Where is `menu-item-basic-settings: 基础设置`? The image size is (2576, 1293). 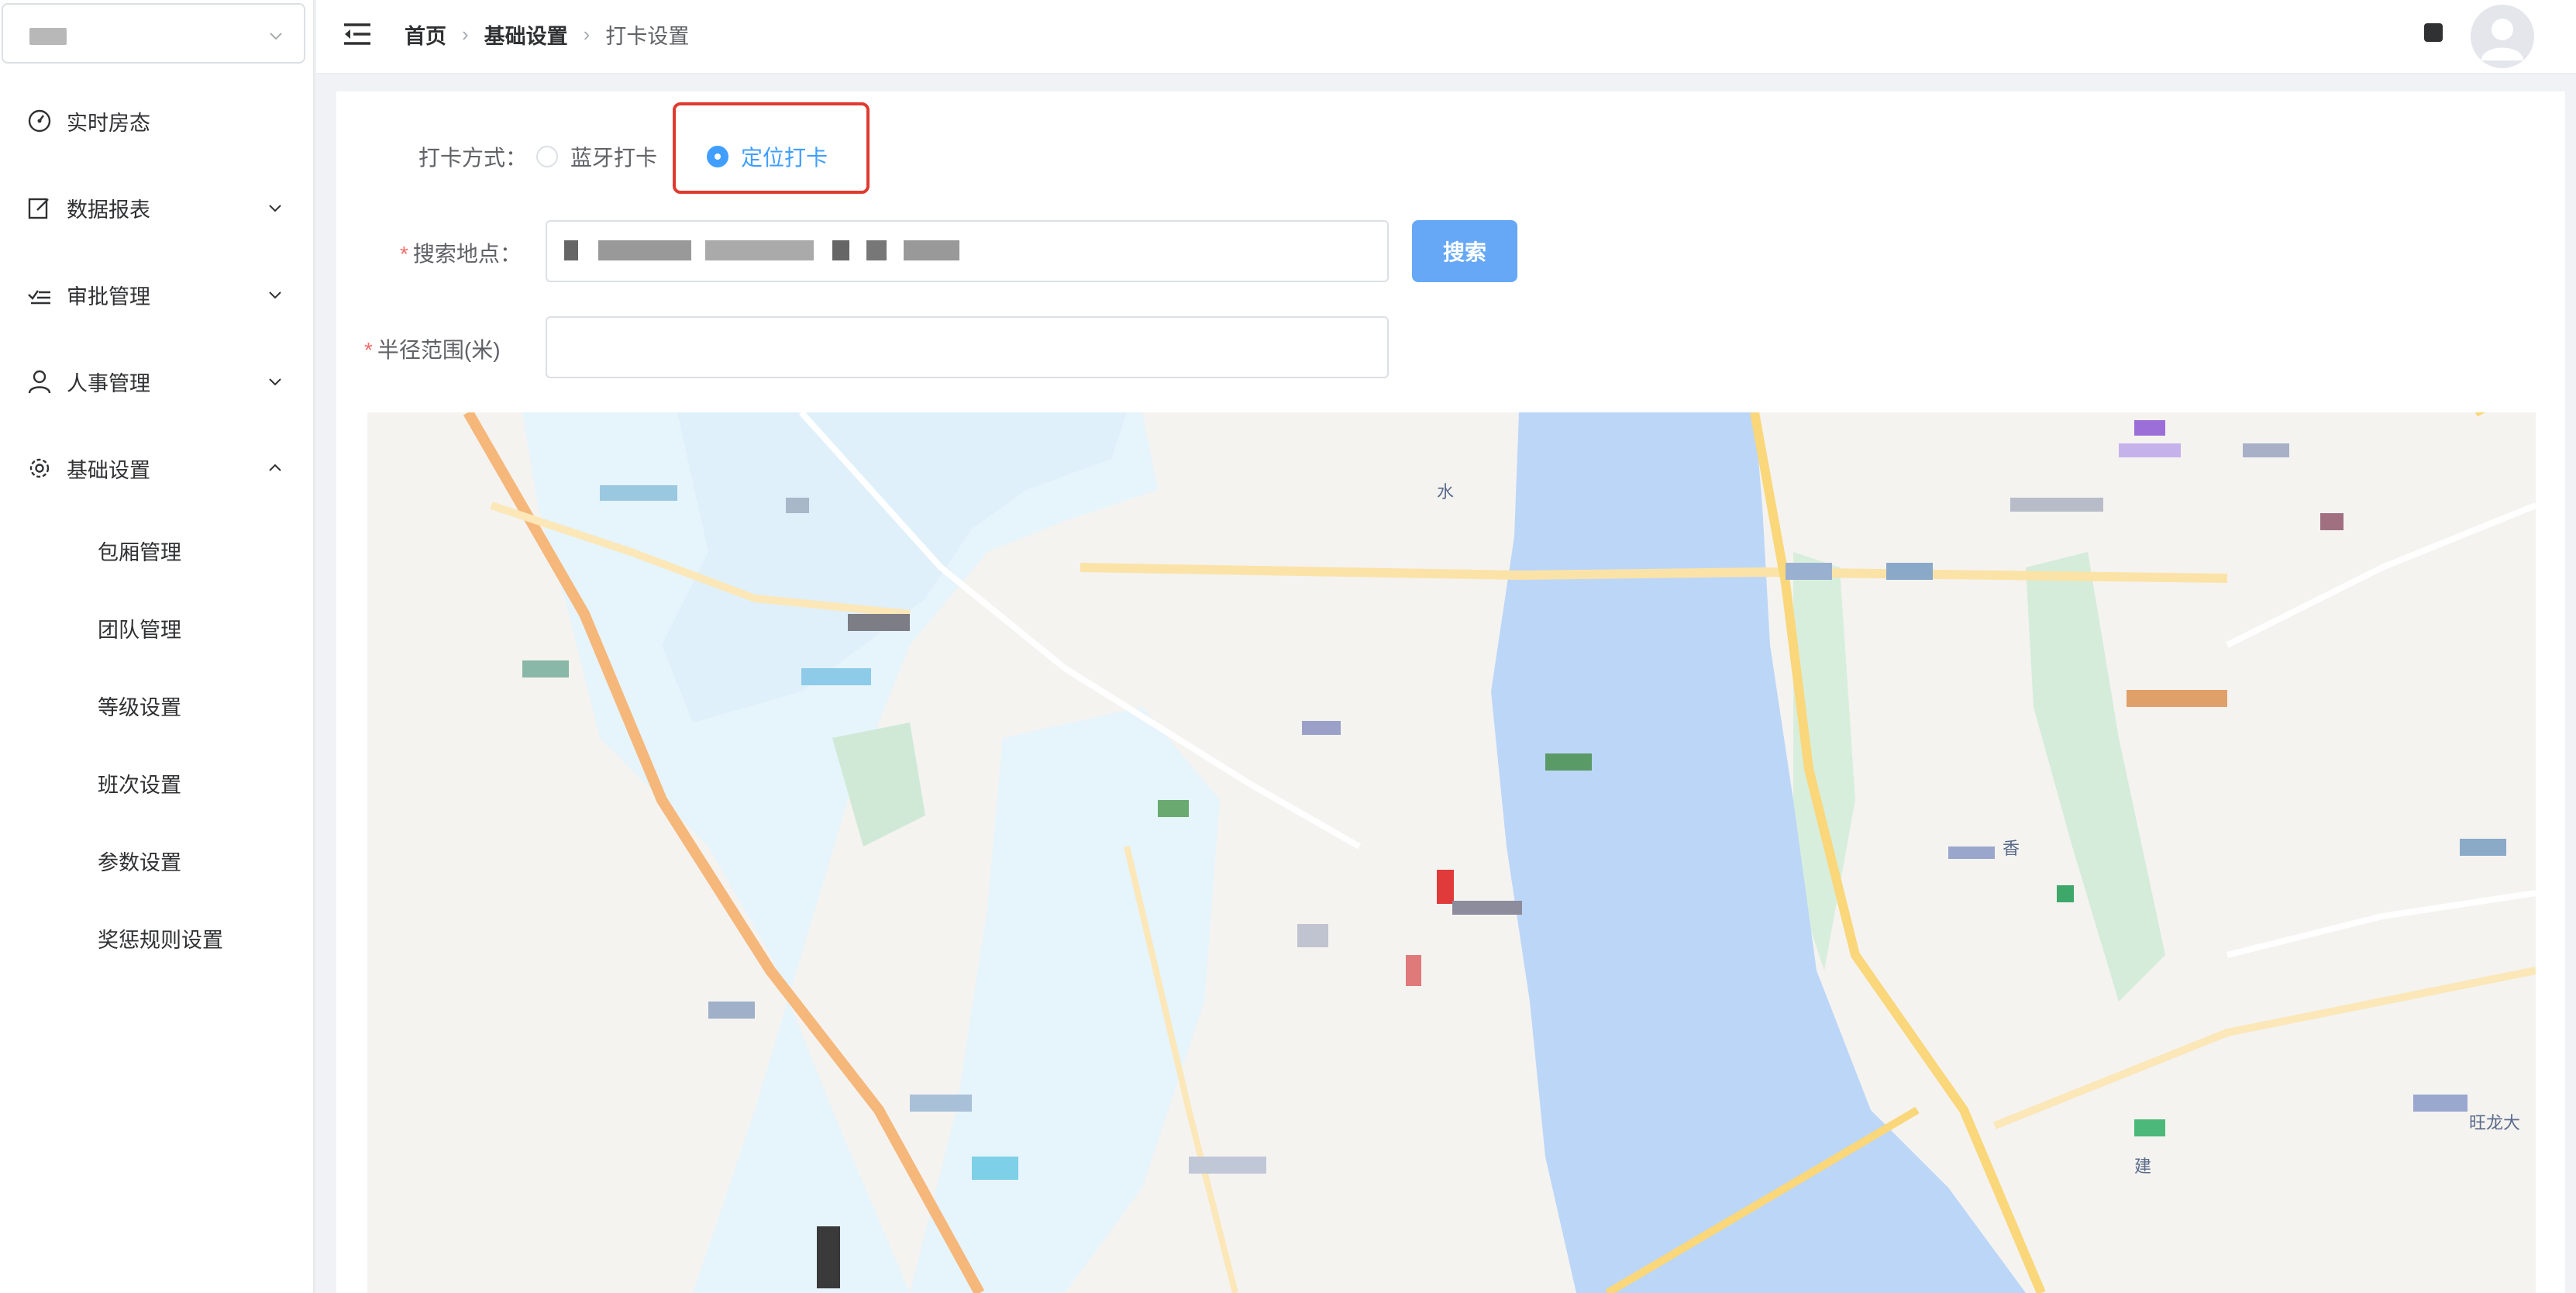 menu-item-basic-settings: 基础设置 is located at coordinates (157, 468).